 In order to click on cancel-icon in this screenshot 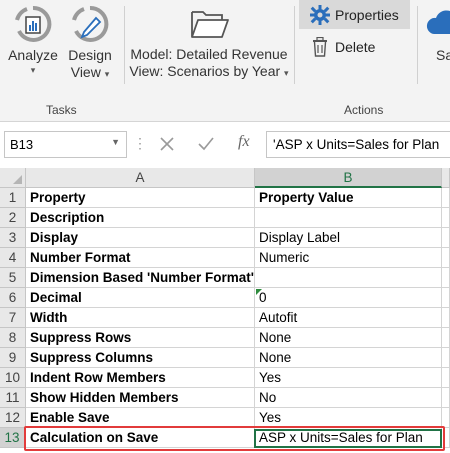, I will do `click(167, 144)`.